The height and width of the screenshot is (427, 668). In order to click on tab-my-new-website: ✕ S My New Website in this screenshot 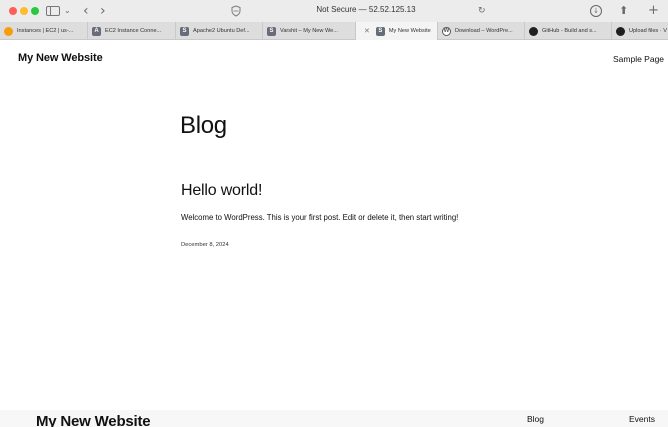, I will do `click(397, 31)`.